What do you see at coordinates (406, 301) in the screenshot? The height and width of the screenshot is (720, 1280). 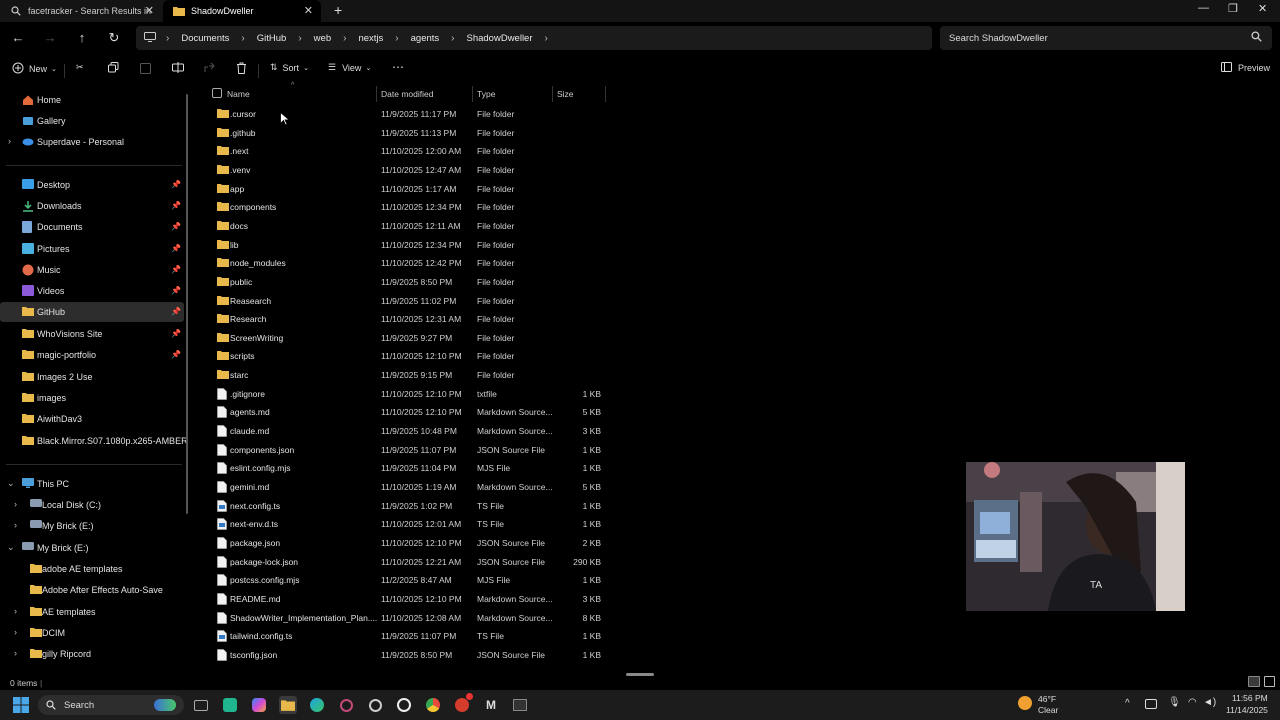 I see `folder-row: Reasearch 11/9/2025 11:02 PM File folder` at bounding box center [406, 301].